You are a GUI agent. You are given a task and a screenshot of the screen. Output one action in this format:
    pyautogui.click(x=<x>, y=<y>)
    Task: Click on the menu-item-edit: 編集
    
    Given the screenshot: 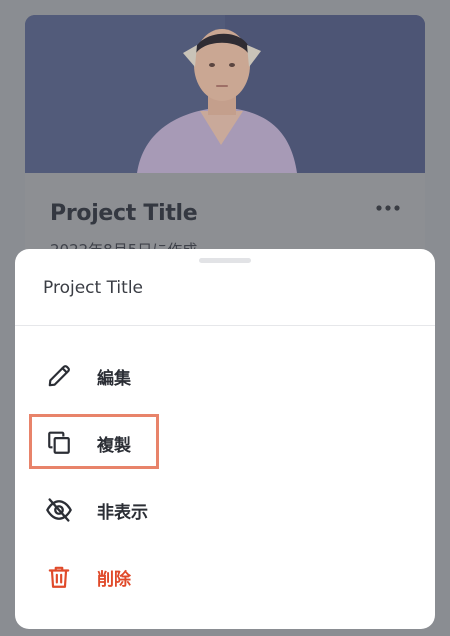 What is the action you would take?
    pyautogui.click(x=225, y=376)
    